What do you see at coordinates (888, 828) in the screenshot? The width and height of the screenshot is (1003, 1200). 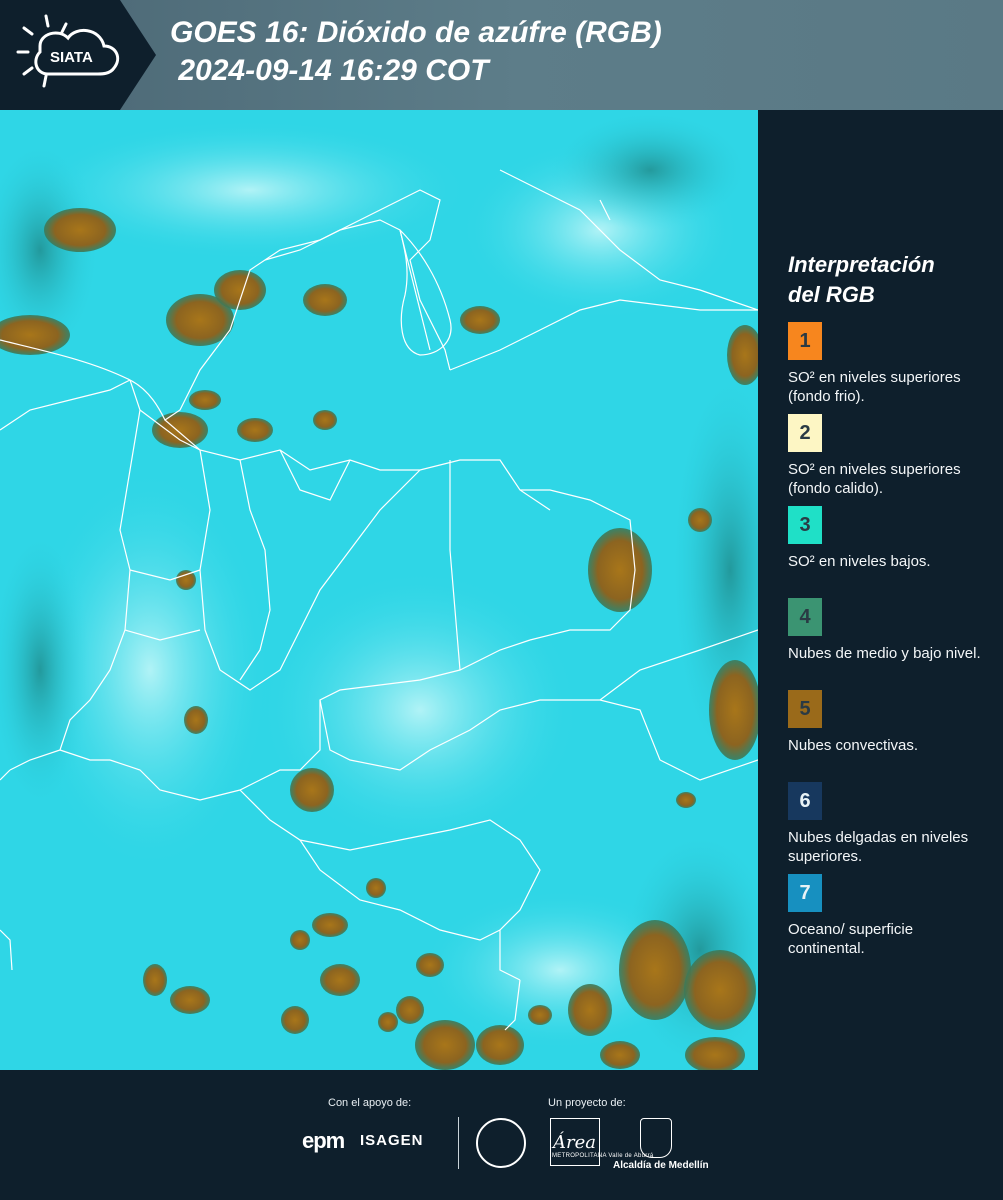 I see `legend-item: 6 Nubes delgadas en niveles superiores.` at bounding box center [888, 828].